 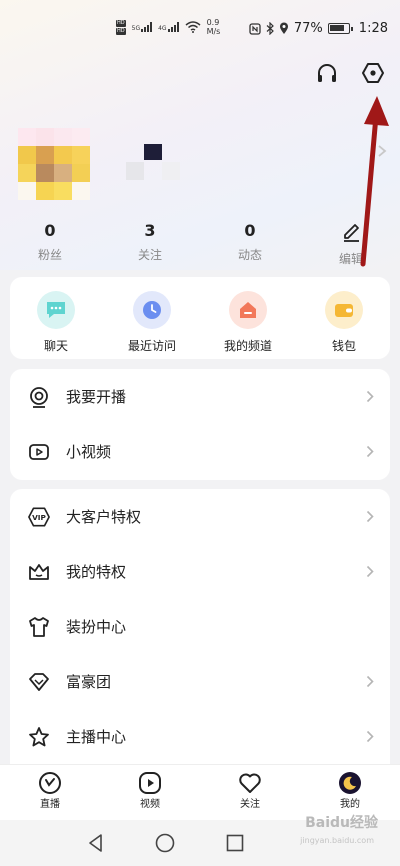 What do you see at coordinates (270, 28) in the screenshot?
I see `bluetooth-icon` at bounding box center [270, 28].